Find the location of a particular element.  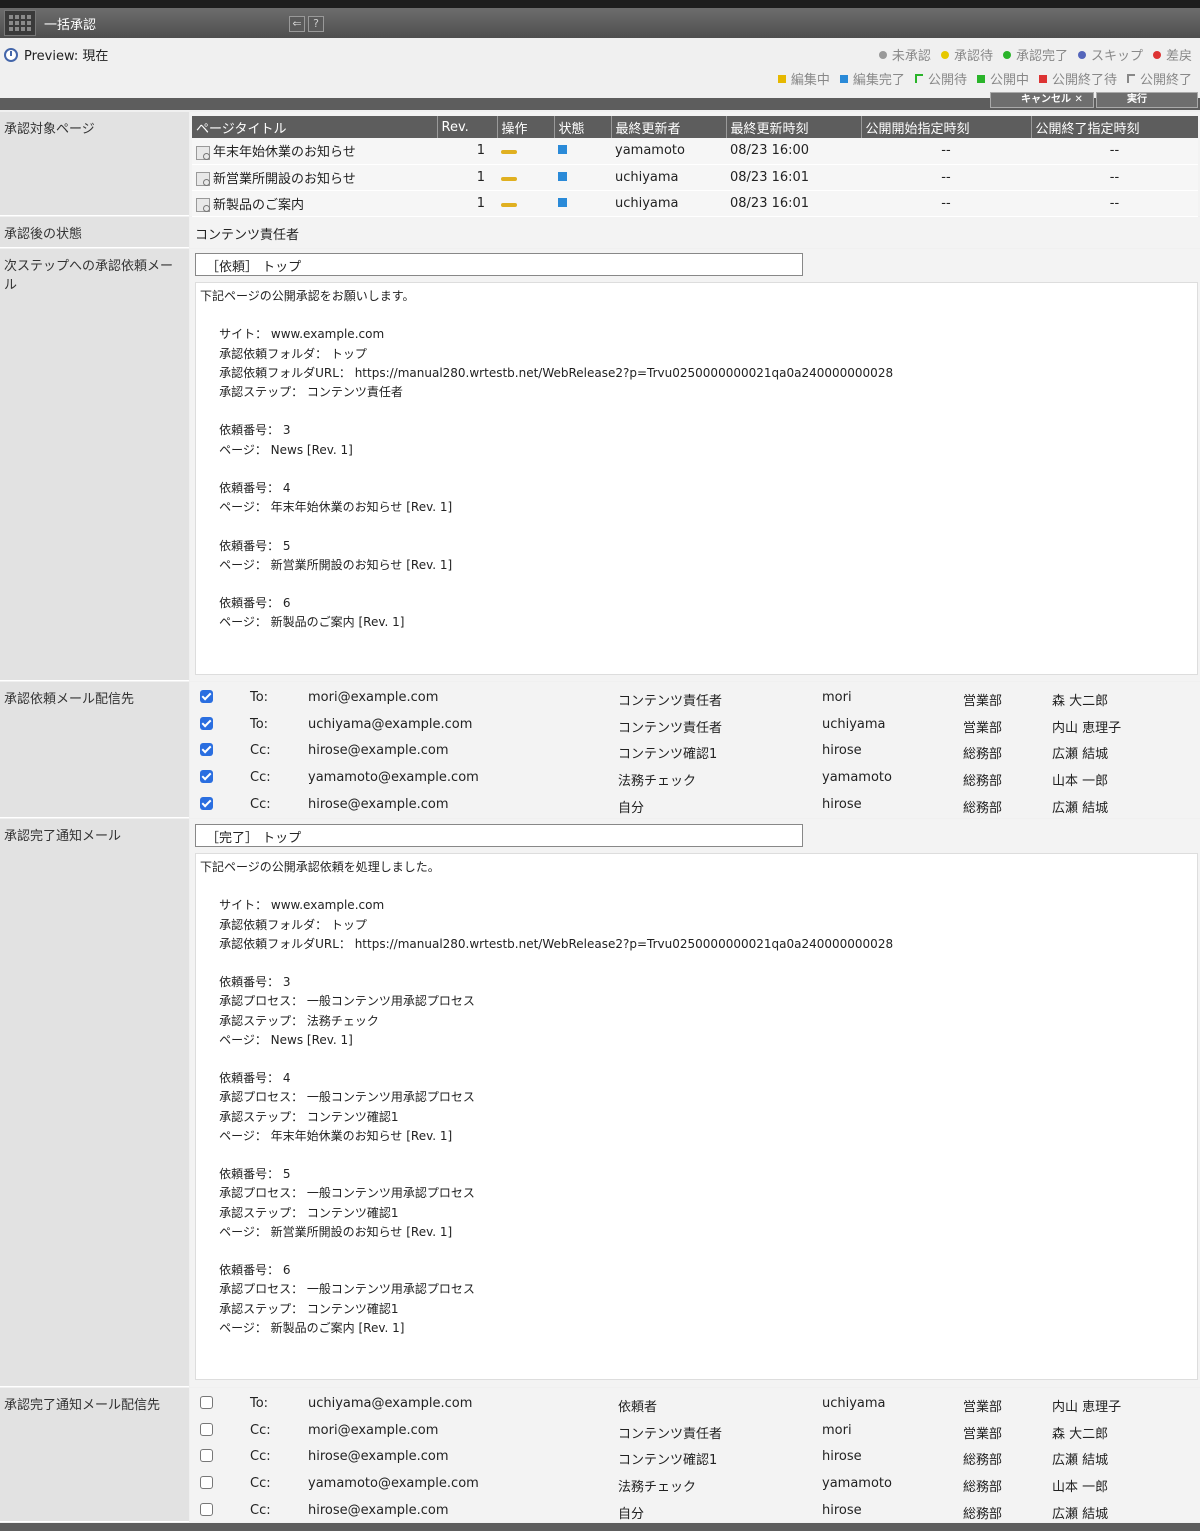

top-strip is located at coordinates (600, 4).